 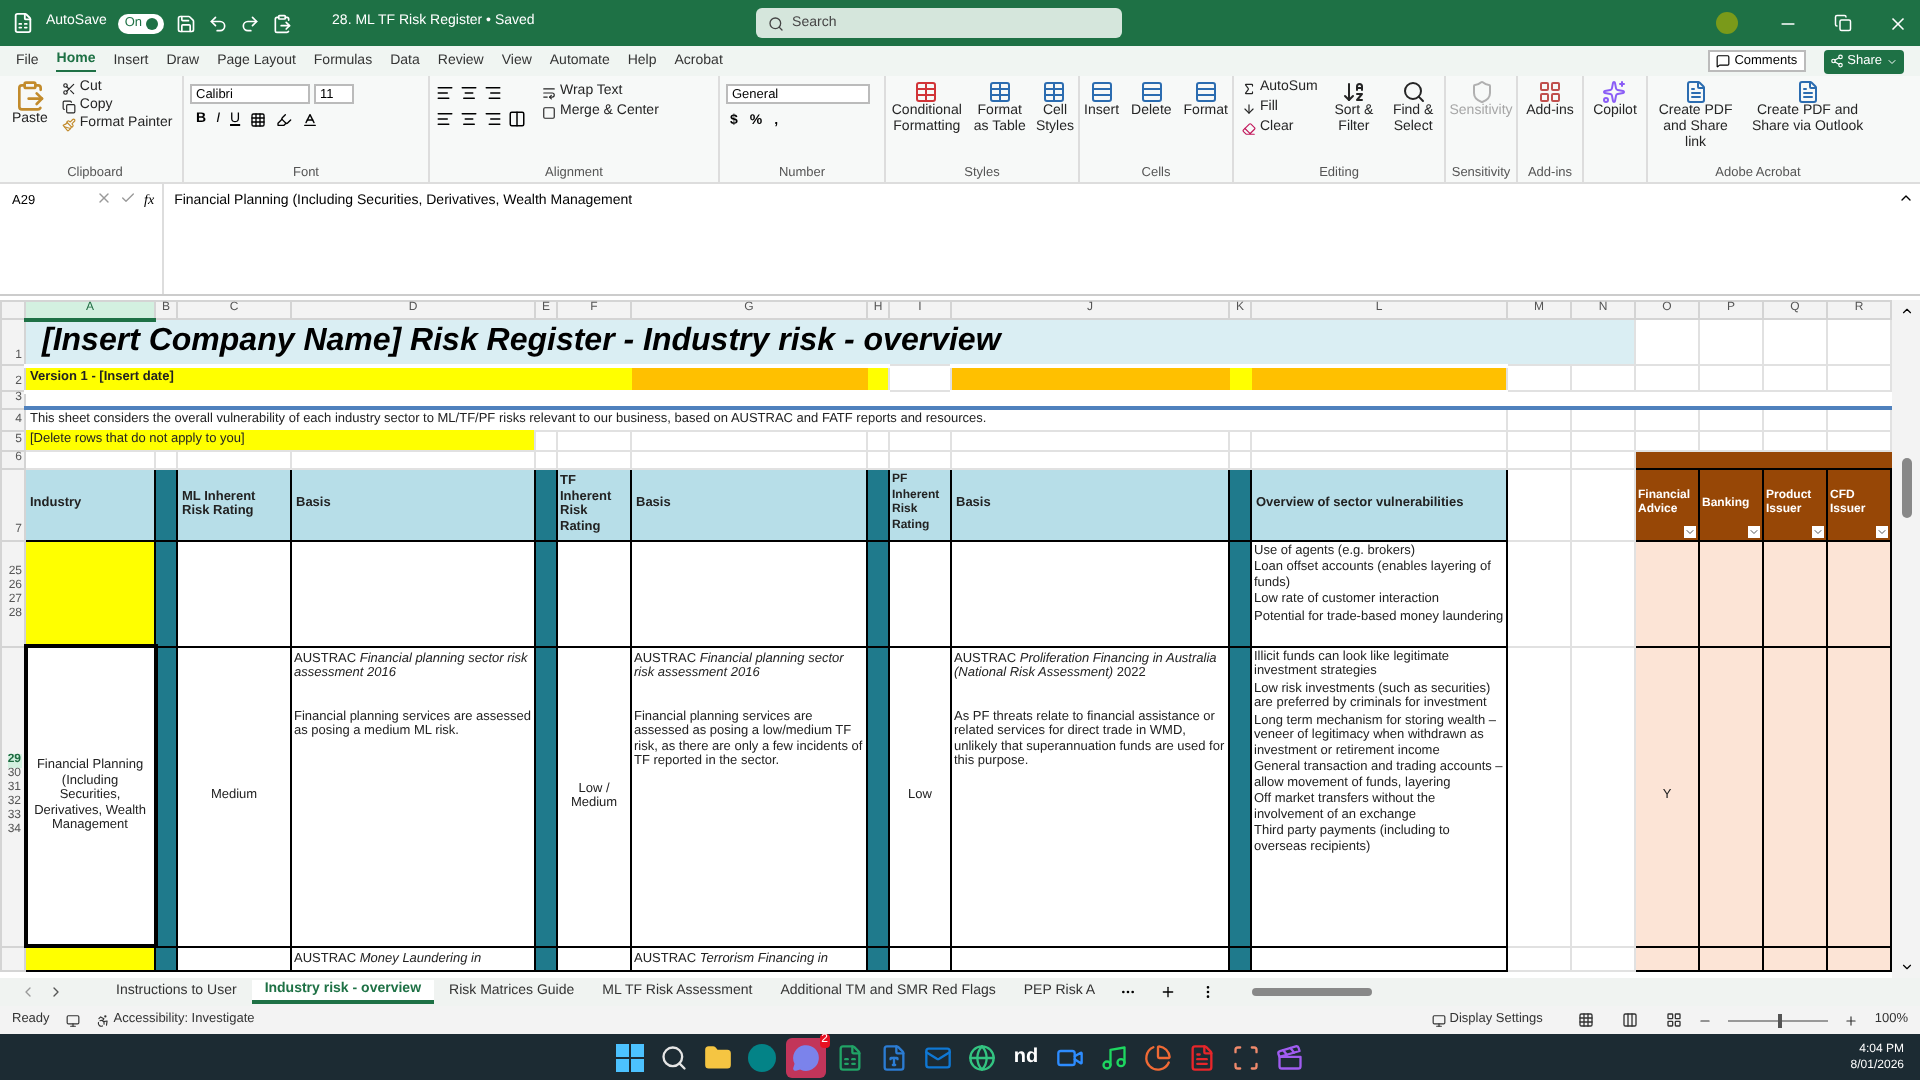 What do you see at coordinates (1906, 639) in the screenshot?
I see `vertical-scrollbar` at bounding box center [1906, 639].